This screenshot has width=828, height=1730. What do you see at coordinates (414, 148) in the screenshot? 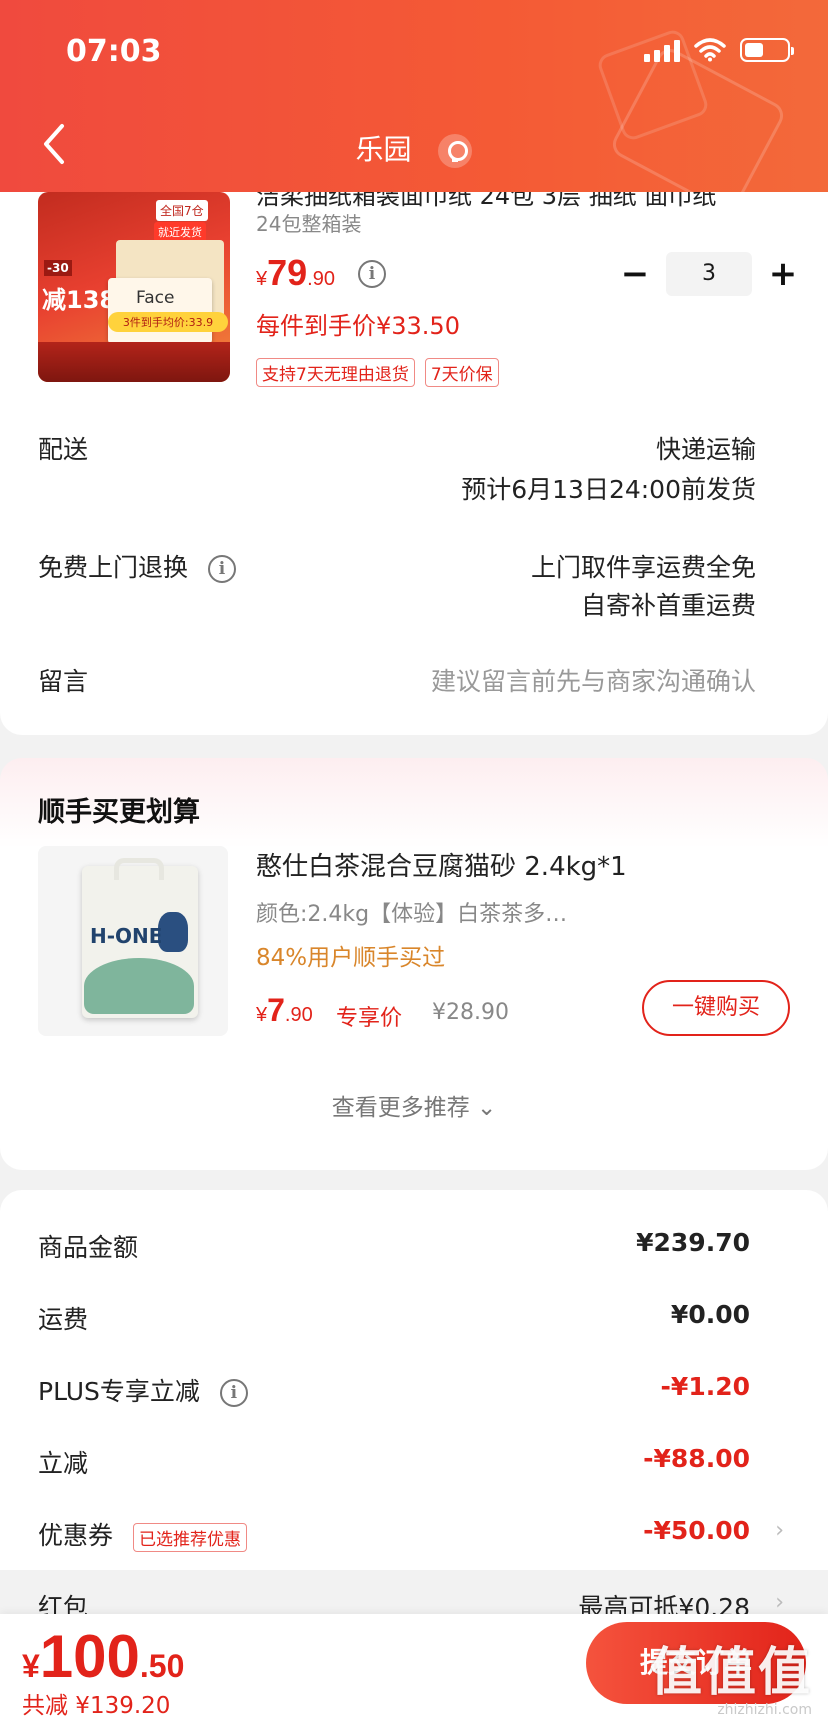
I see `nav-title: 乐园` at bounding box center [414, 148].